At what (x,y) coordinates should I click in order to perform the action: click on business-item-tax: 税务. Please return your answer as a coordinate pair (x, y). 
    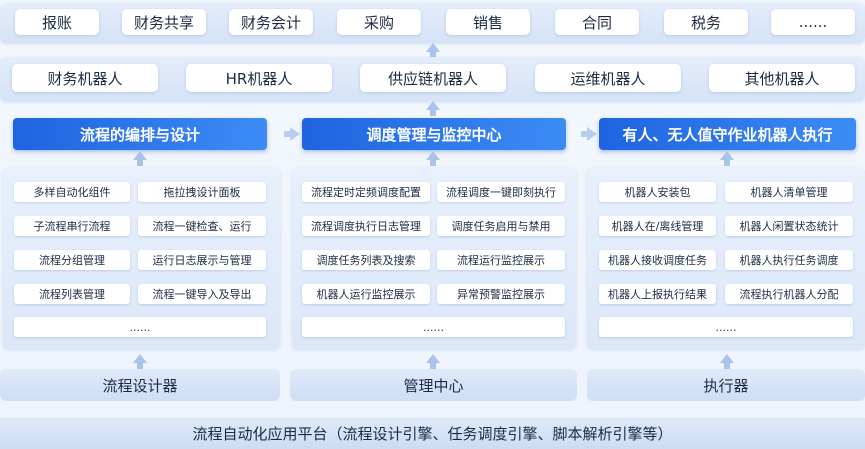
    Looking at the image, I should click on (706, 22).